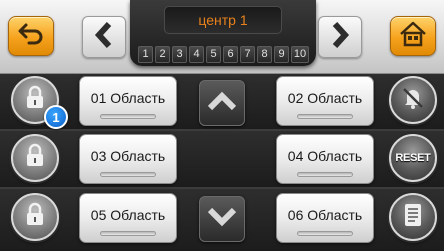 Image resolution: width=444 pixels, height=251 pixels. I want to click on back-arrow-icon, so click(31, 36).